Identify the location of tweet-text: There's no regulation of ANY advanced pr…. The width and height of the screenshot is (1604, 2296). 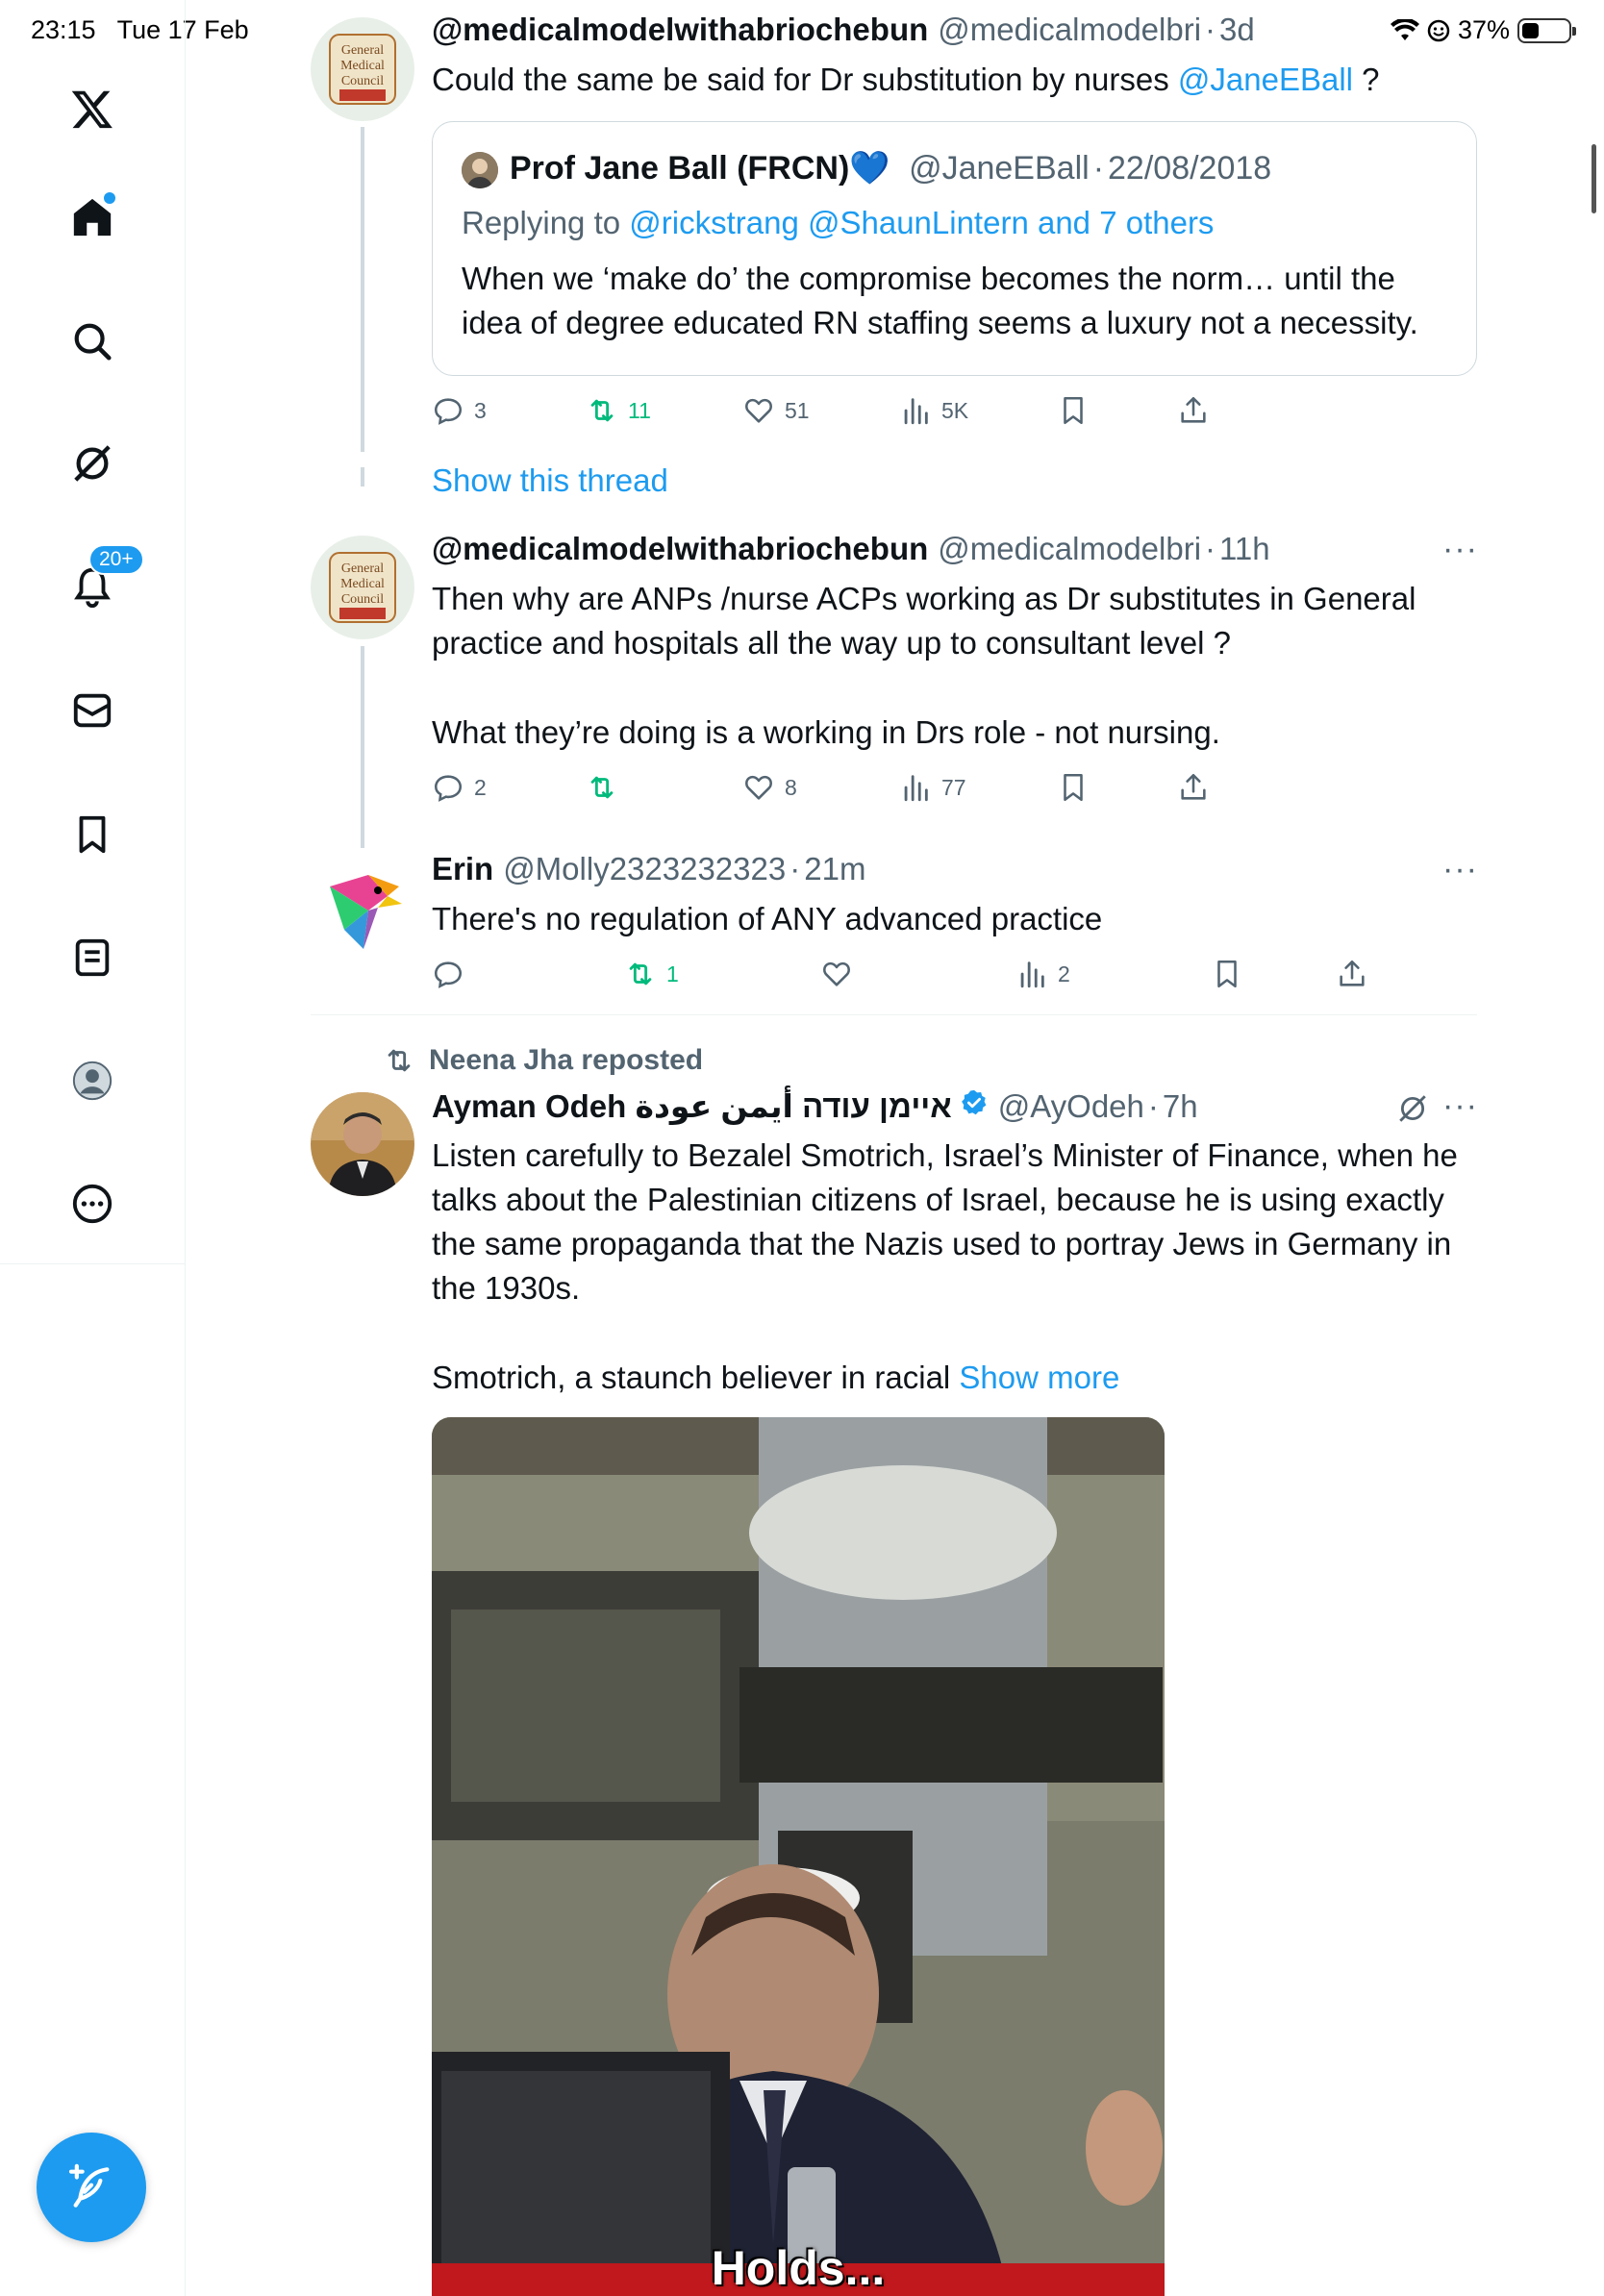
(767, 918).